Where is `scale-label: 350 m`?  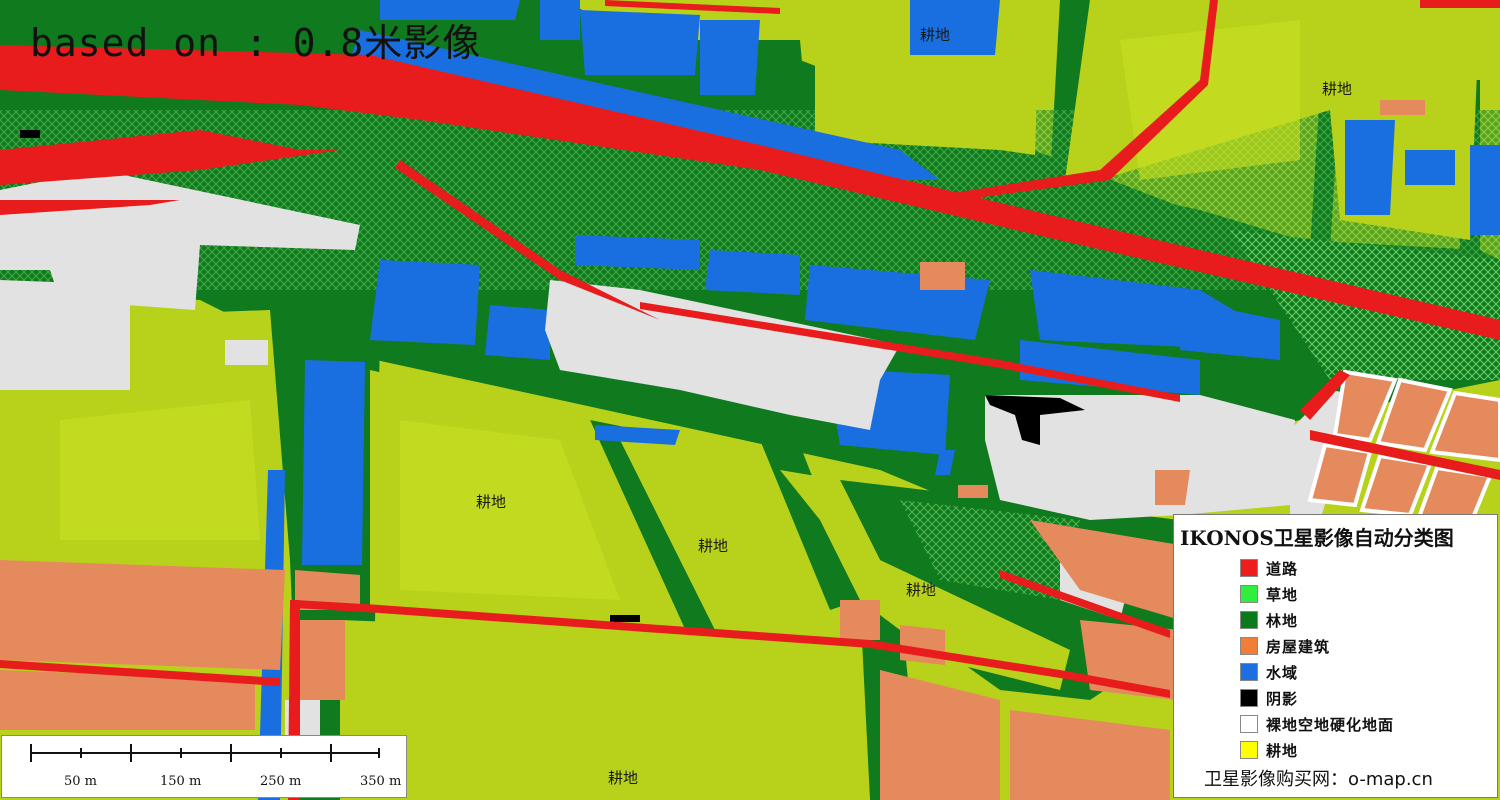 scale-label: 350 m is located at coordinates (381, 781).